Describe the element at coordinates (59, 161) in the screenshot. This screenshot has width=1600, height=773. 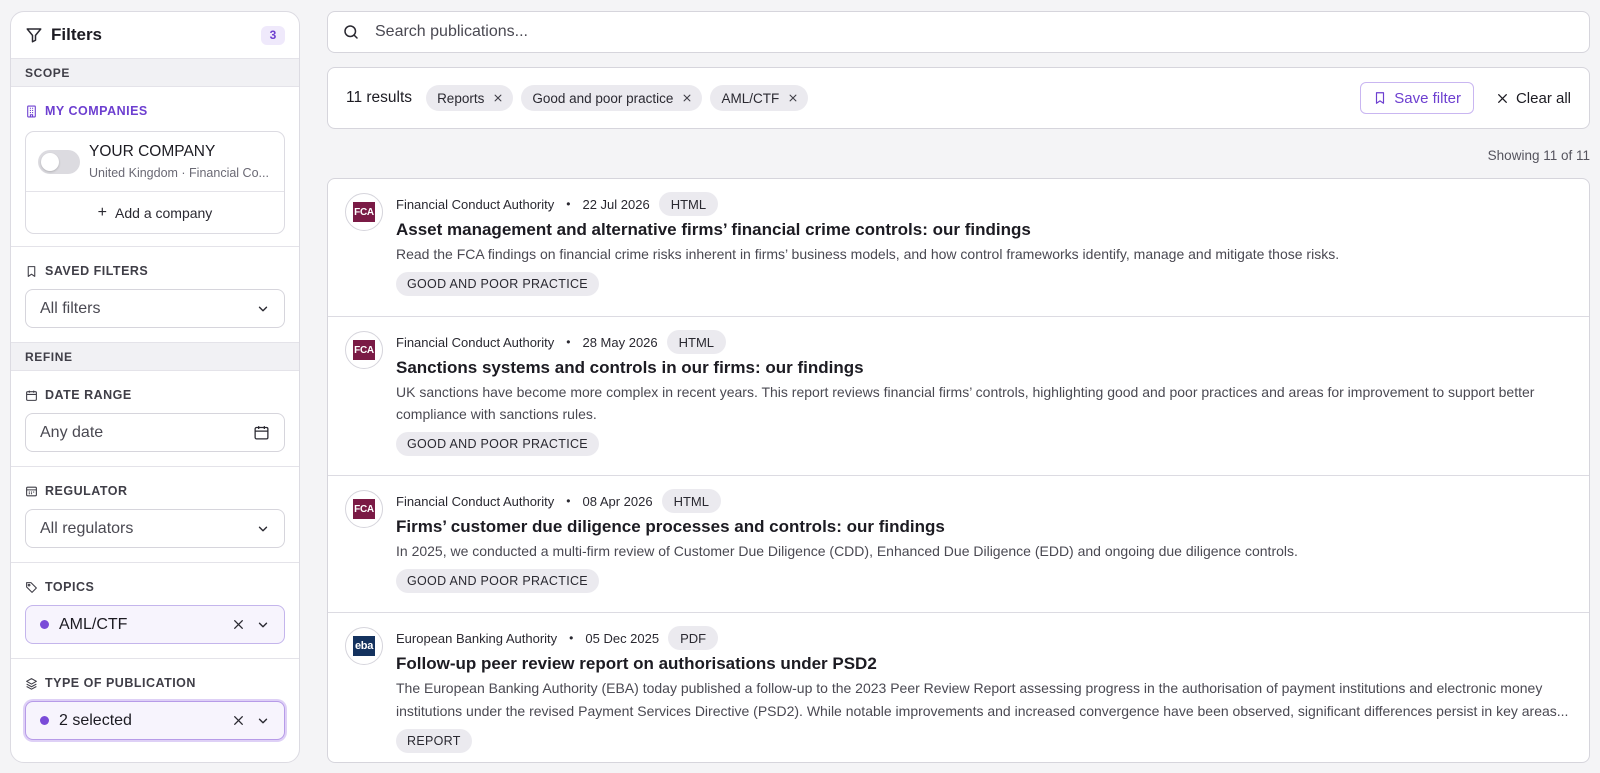
I see `company-toggle` at that location.